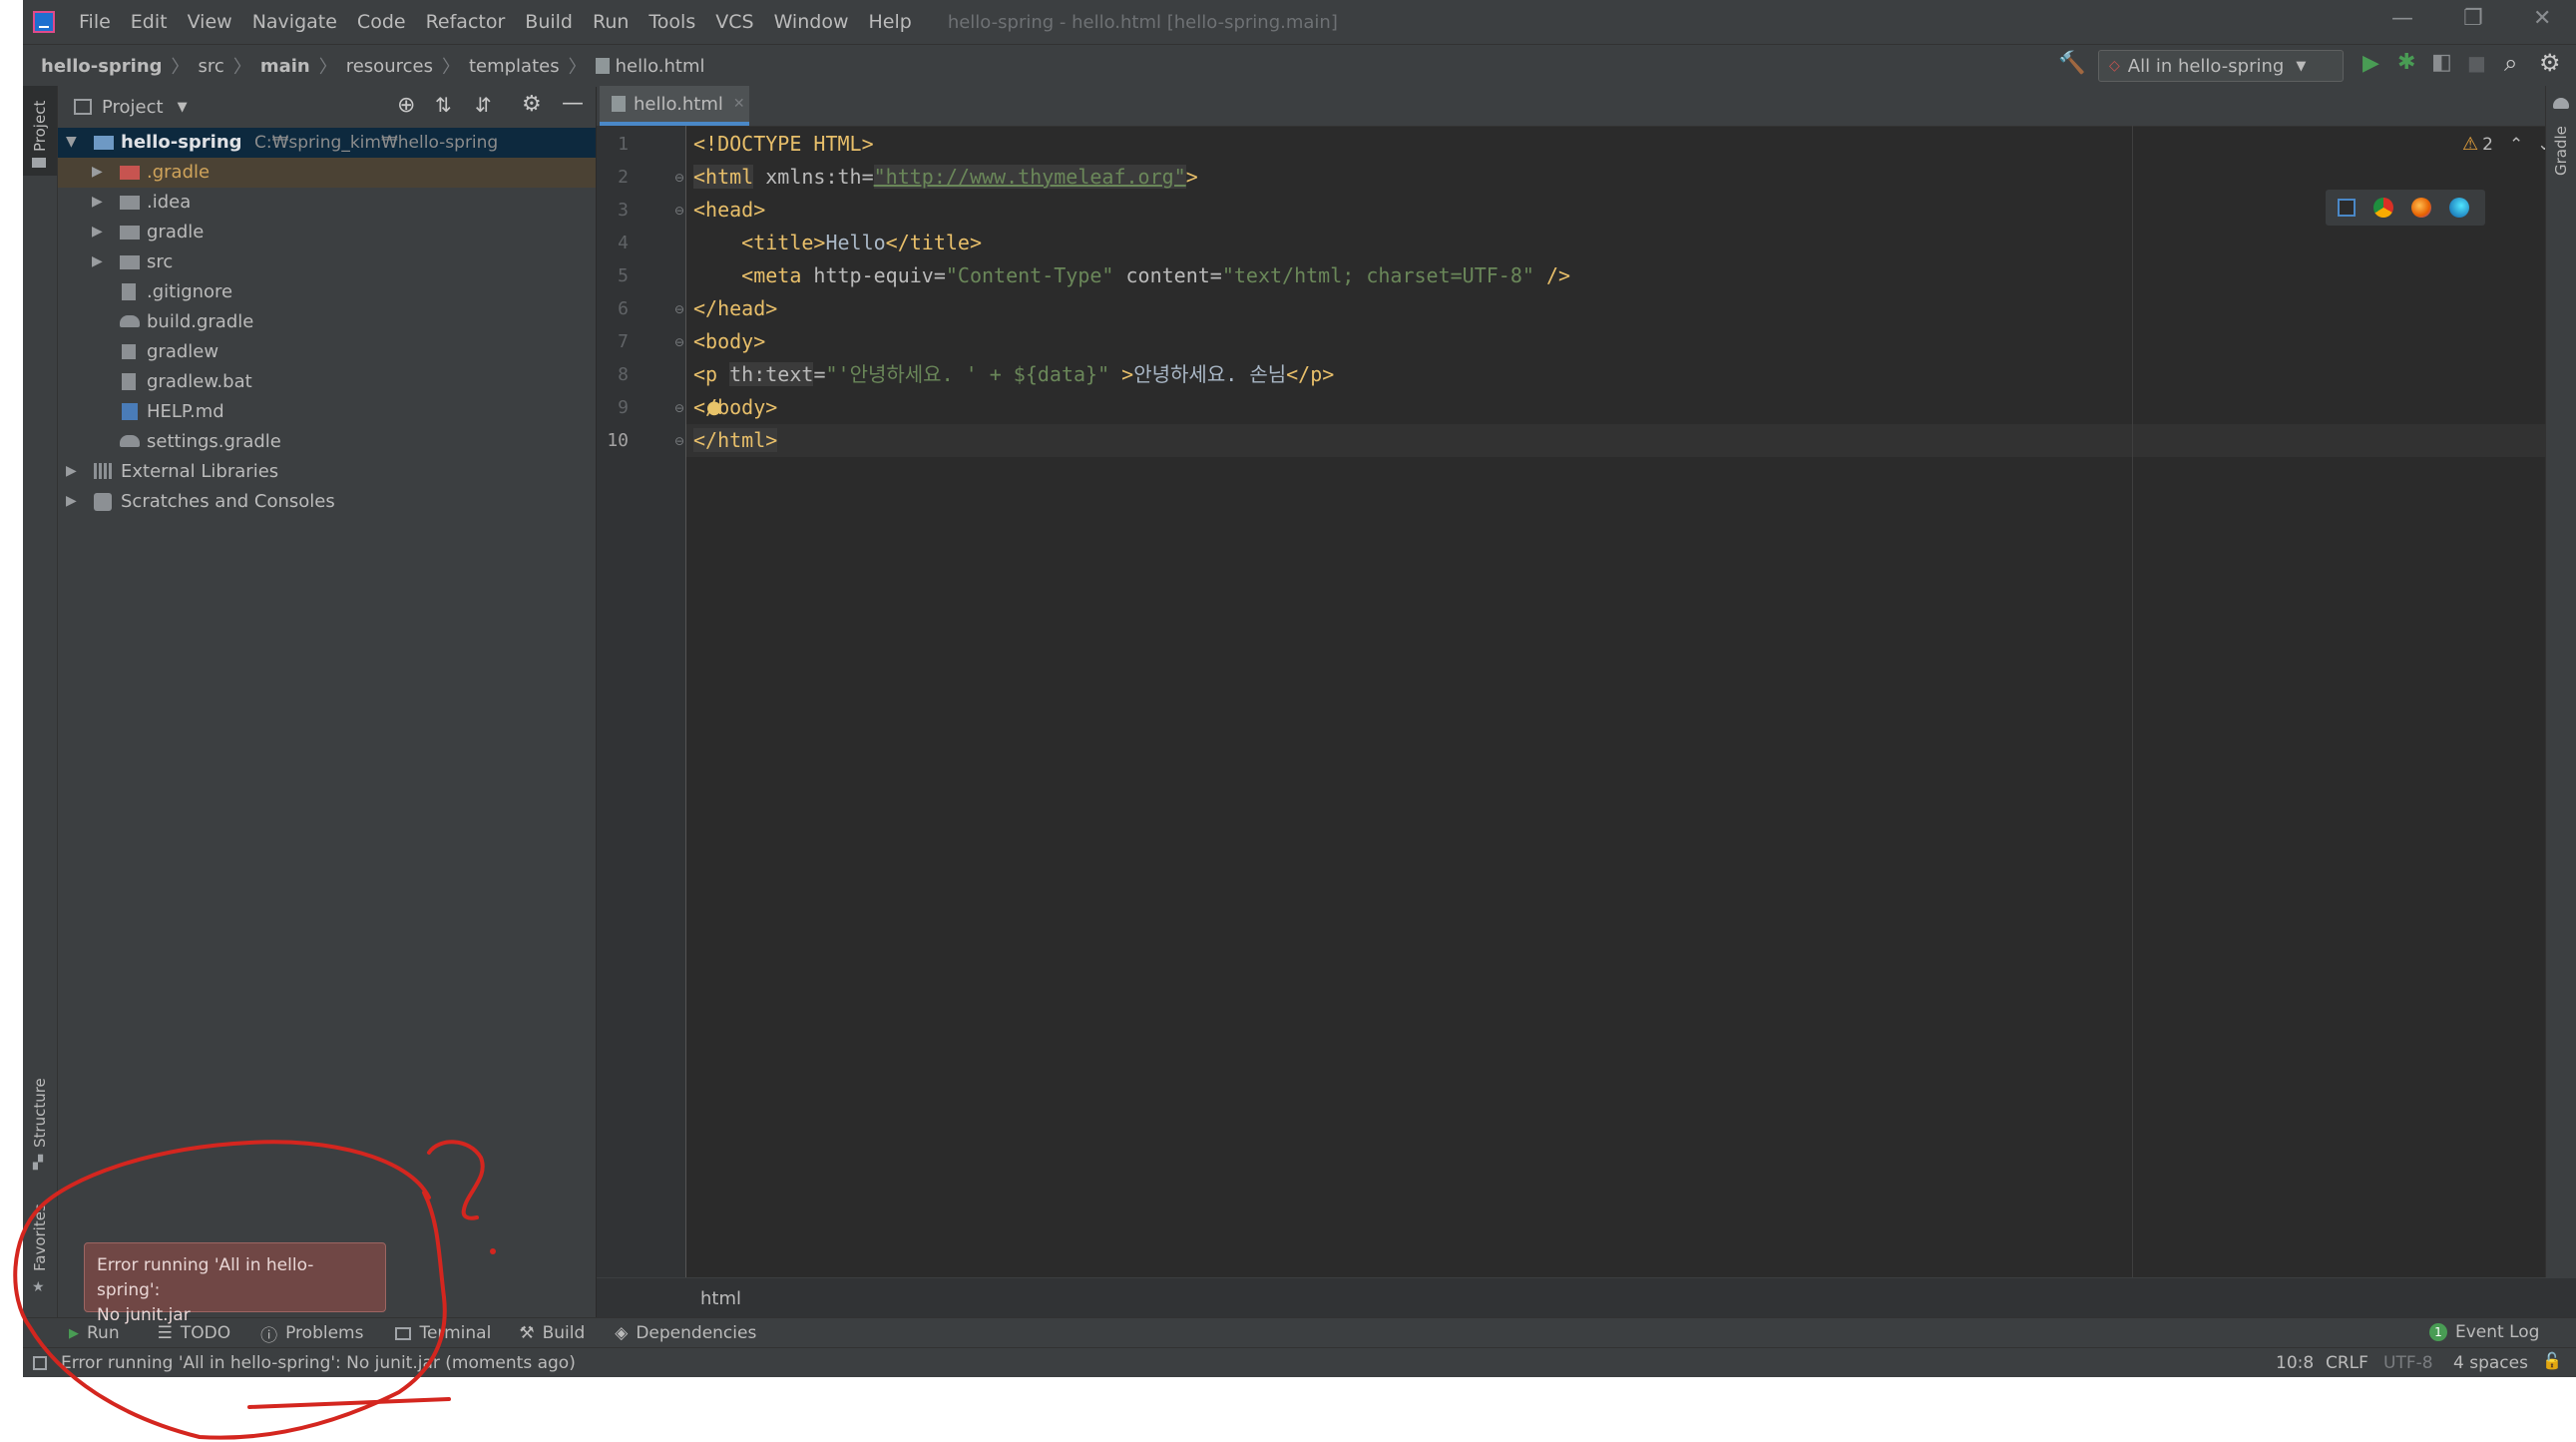 This screenshot has height=1442, width=2576. What do you see at coordinates (230, 1290) in the screenshot?
I see `annotation-circle-stroke` at bounding box center [230, 1290].